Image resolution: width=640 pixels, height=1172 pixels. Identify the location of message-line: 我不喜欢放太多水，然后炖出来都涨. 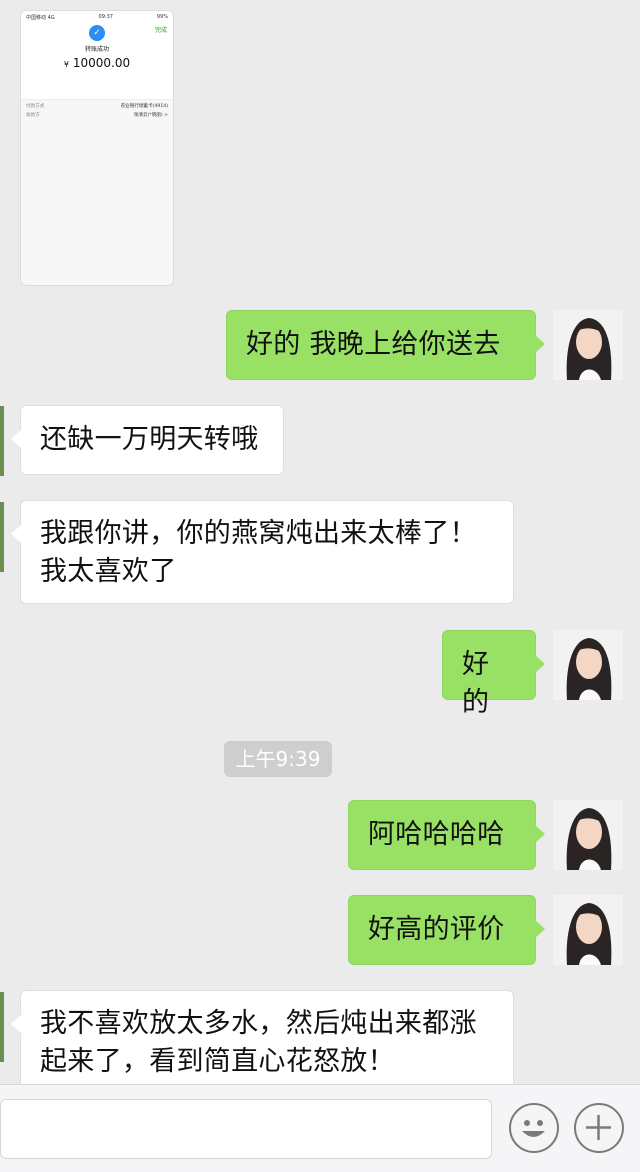
(258, 1023).